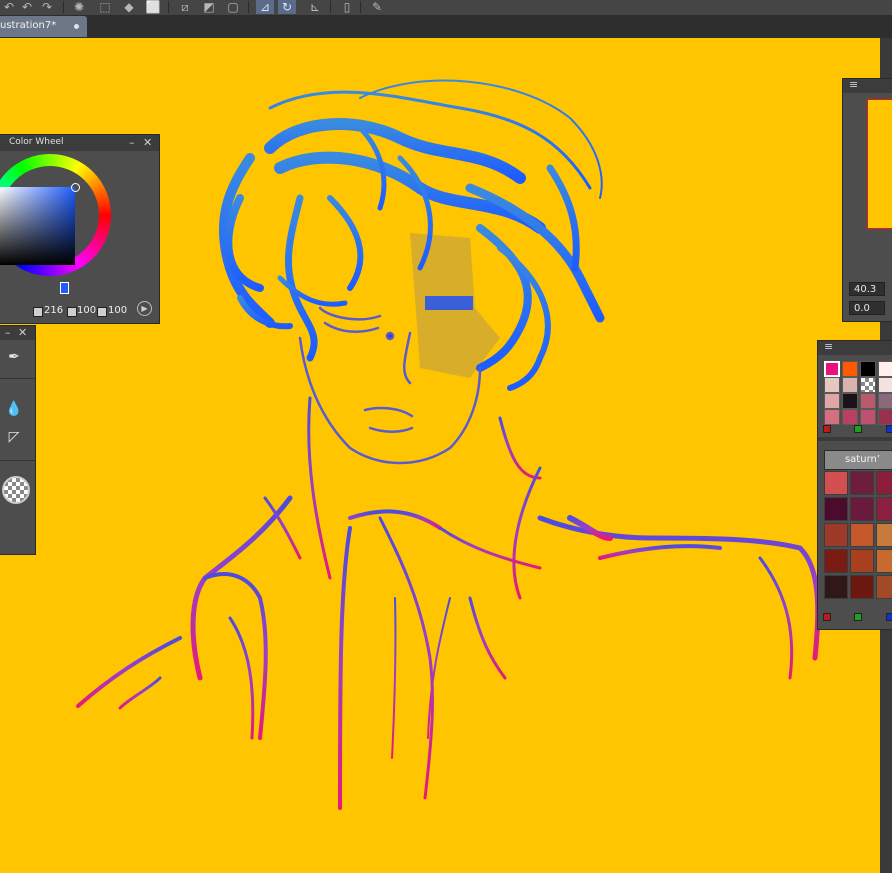 The image size is (892, 873). I want to click on hue-value: 216, so click(54, 310).